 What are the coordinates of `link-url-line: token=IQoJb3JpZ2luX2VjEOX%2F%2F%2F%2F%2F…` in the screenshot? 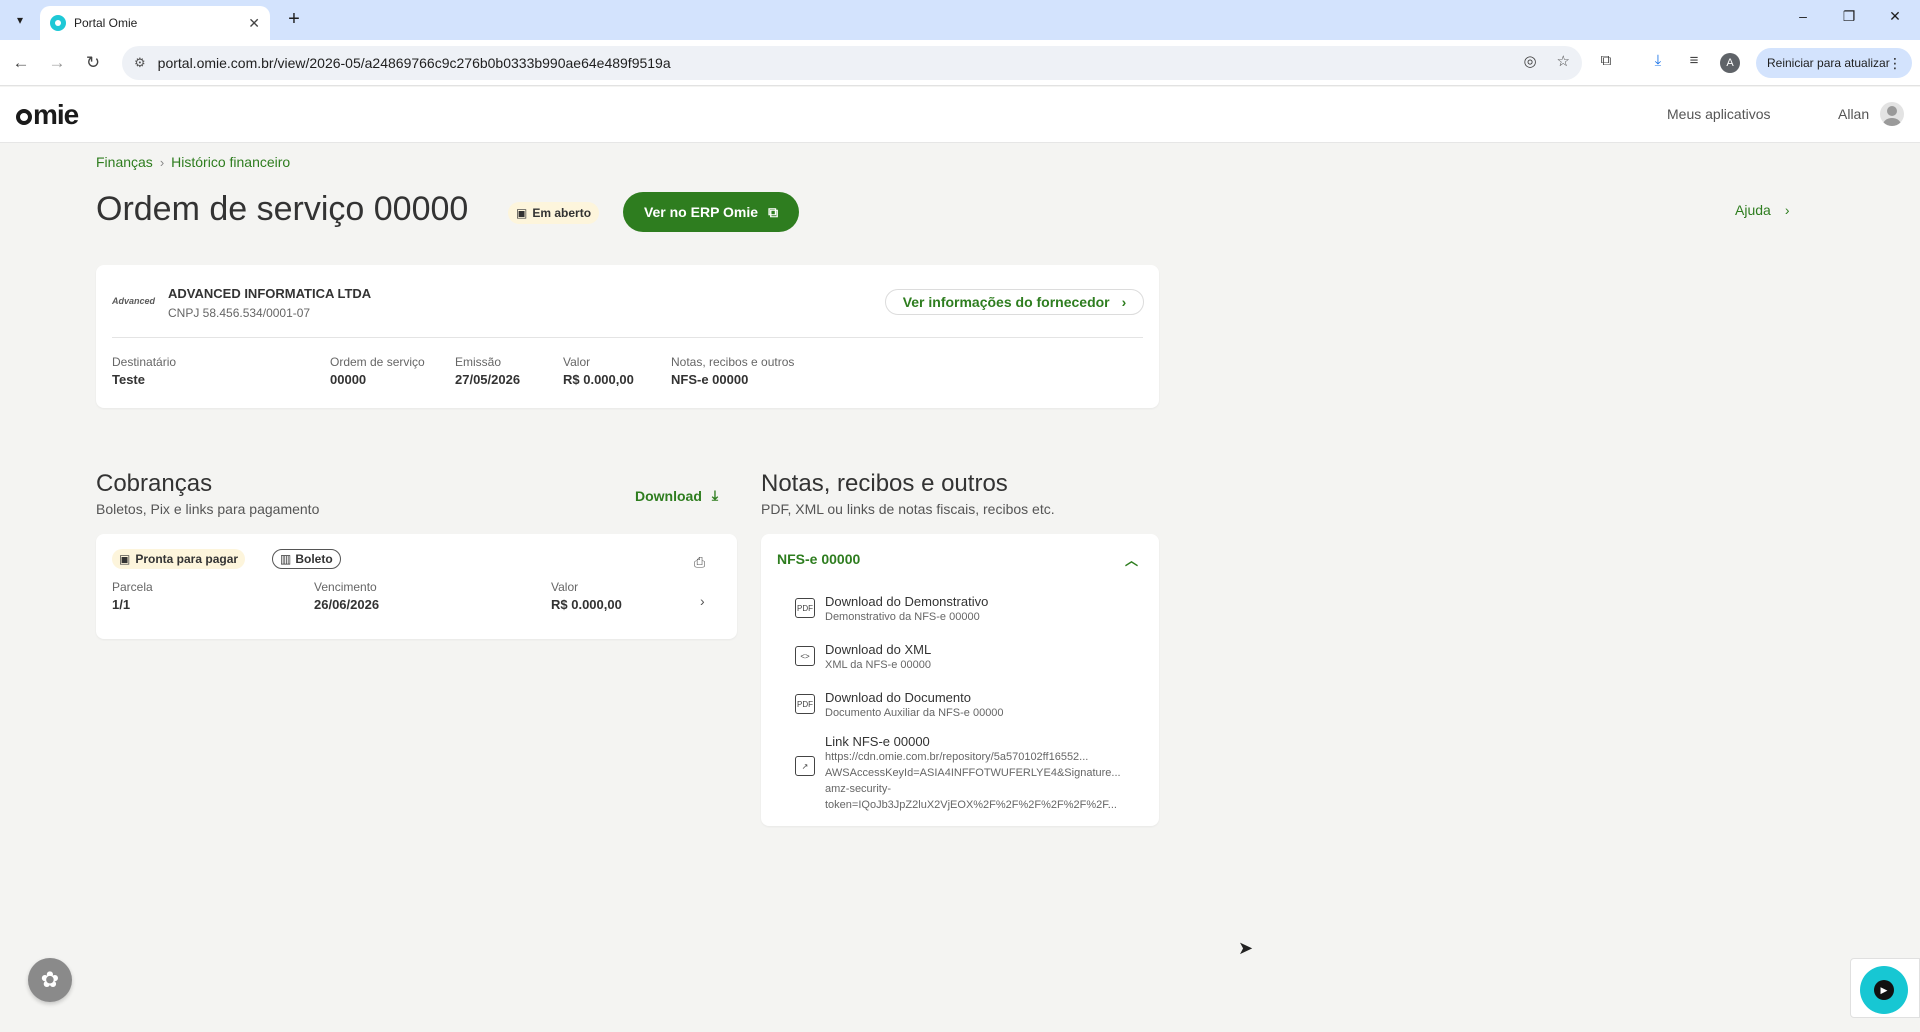 It's located at (971, 805).